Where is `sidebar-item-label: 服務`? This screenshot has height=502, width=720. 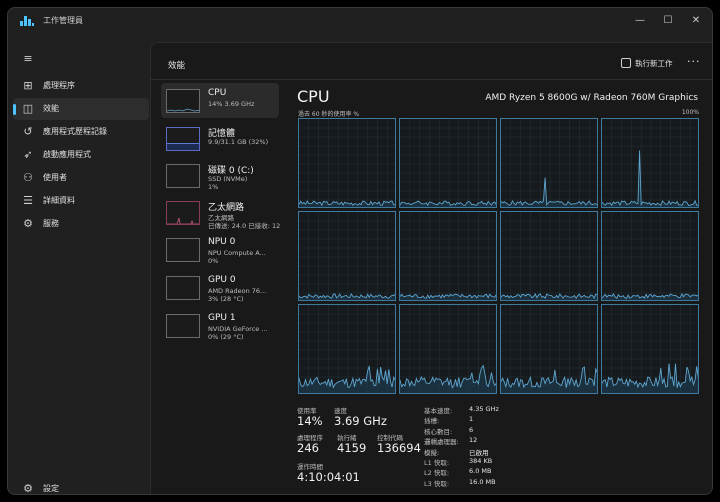 sidebar-item-label: 服務 is located at coordinates (51, 223).